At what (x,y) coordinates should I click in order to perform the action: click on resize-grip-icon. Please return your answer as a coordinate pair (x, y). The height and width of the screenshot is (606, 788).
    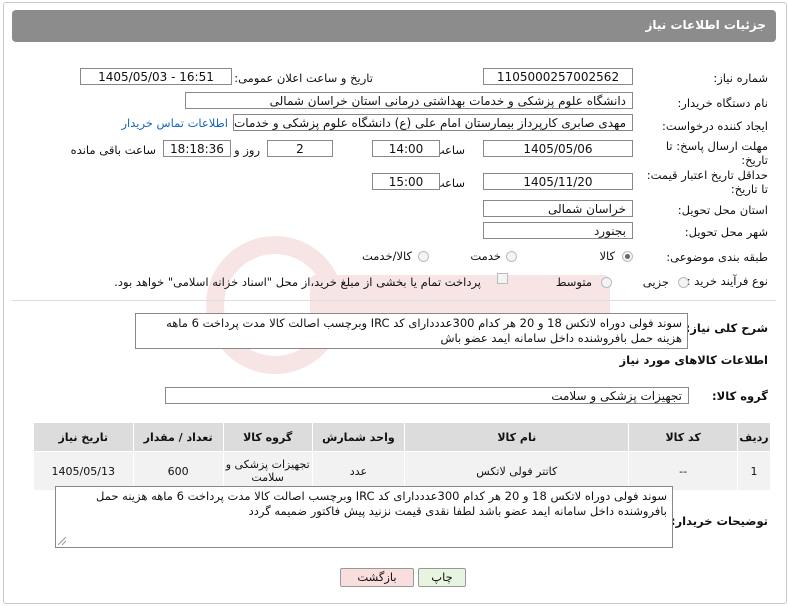
    Looking at the image, I should click on (62, 541).